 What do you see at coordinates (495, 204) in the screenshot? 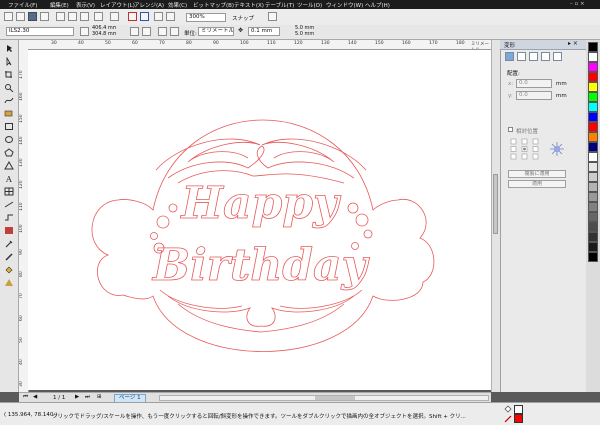
I see `vertical-scroll-thumb` at bounding box center [495, 204].